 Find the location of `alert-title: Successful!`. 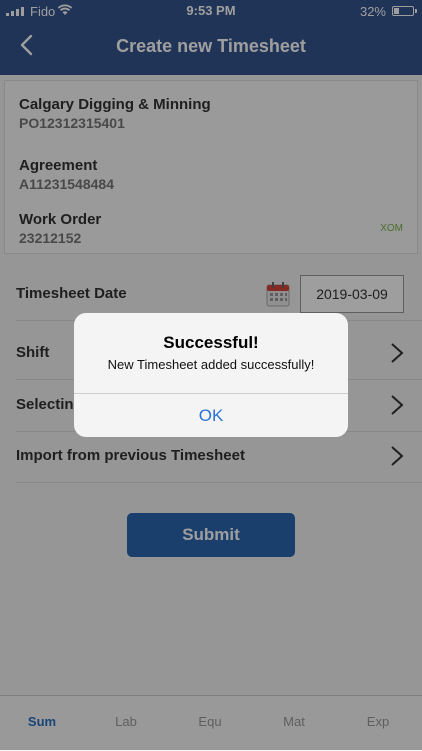

alert-title: Successful! is located at coordinates (211, 342).